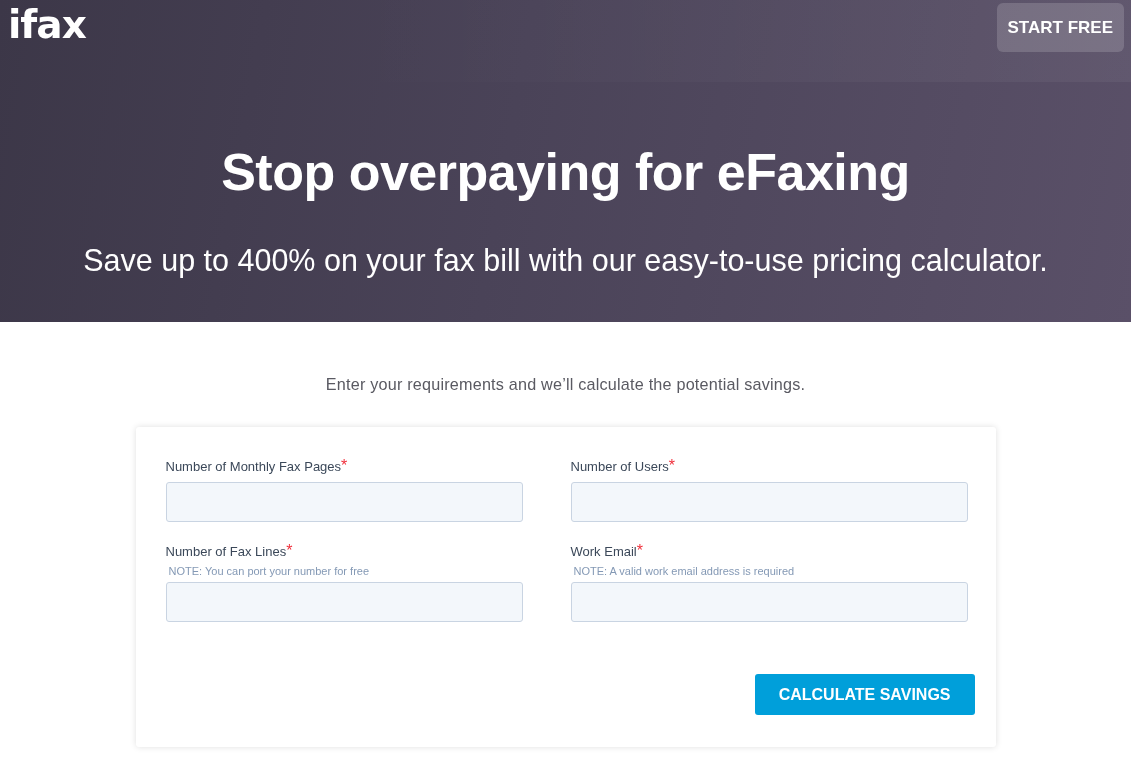 Image resolution: width=1131 pixels, height=757 pixels. Describe the element at coordinates (269, 571) in the screenshot. I see `field-note: NOTE: You can port your number for free` at that location.